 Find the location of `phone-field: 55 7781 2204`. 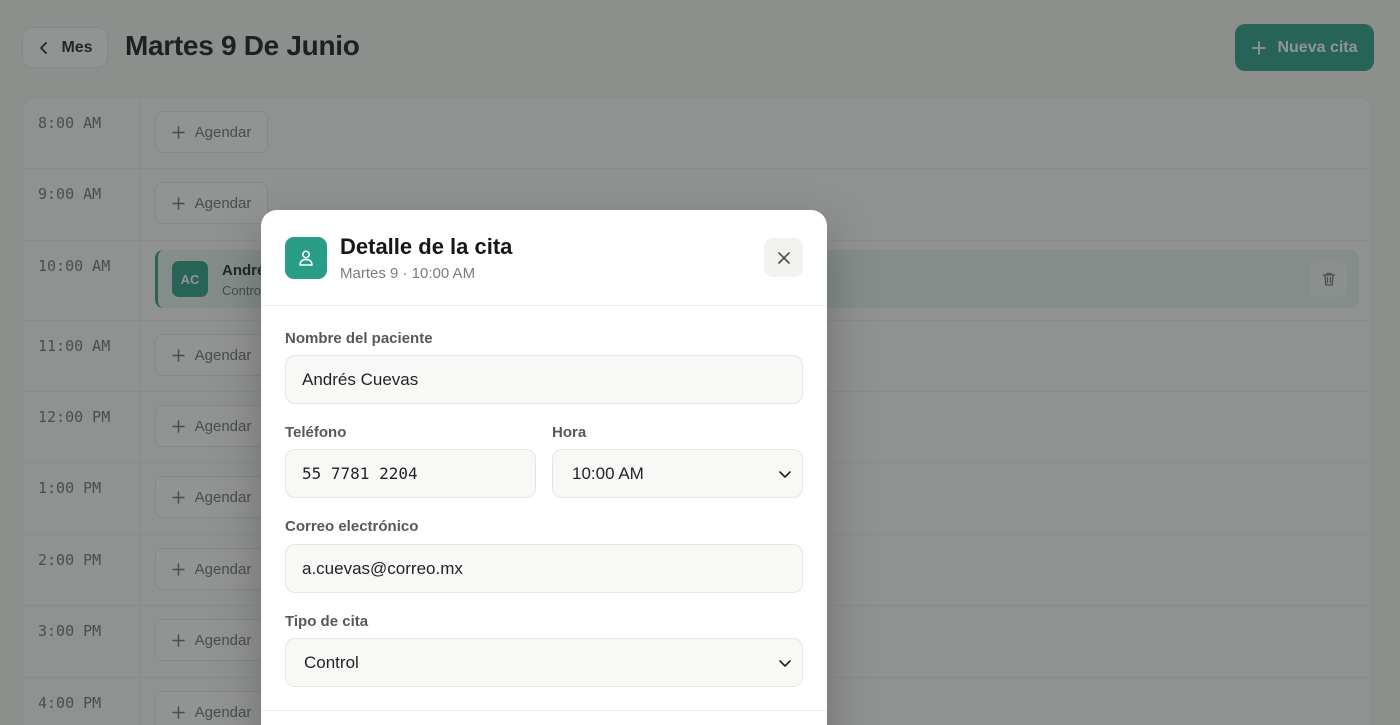

phone-field: 55 7781 2204 is located at coordinates (410, 473).